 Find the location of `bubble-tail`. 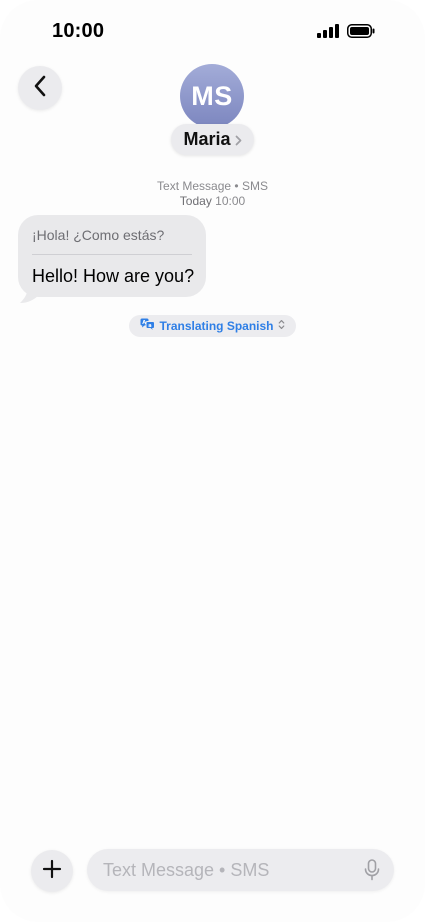

bubble-tail is located at coordinates (31, 297).